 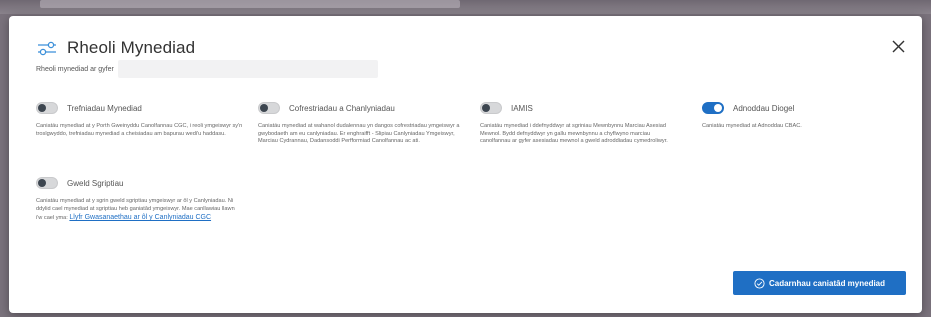 I want to click on toggle-trefniadau-mynediad, so click(x=47, y=108).